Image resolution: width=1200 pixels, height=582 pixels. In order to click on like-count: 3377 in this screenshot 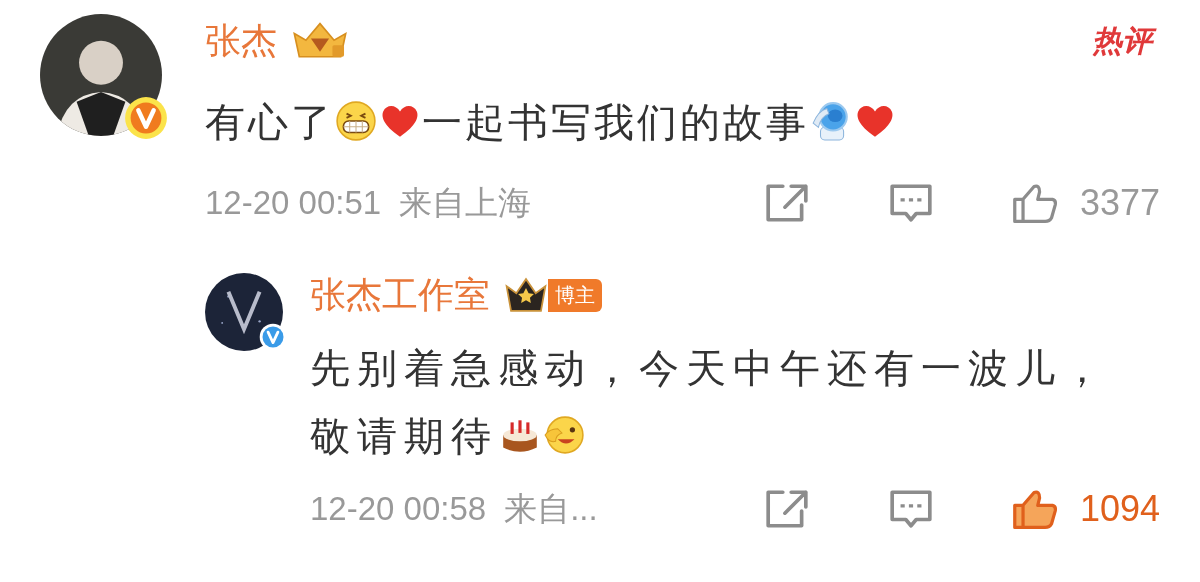, I will do `click(1119, 203)`.